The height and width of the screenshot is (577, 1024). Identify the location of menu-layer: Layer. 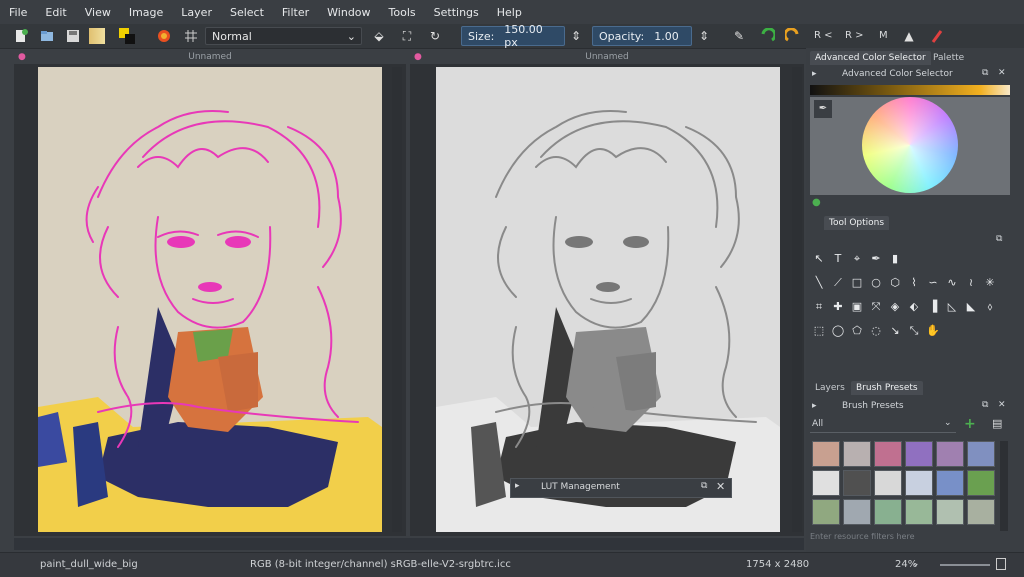
(196, 12).